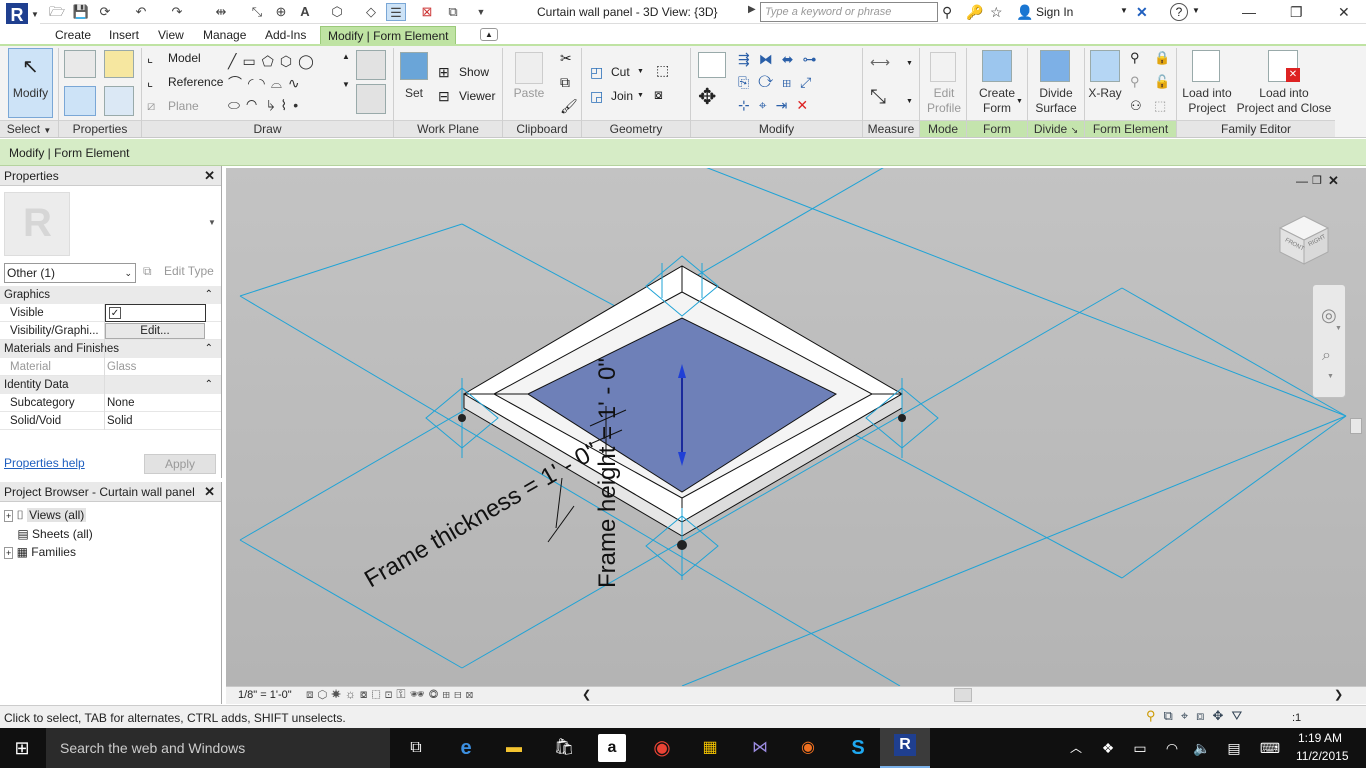 The width and height of the screenshot is (1366, 768). I want to click on volume-icon: 🔈, so click(1202, 748).